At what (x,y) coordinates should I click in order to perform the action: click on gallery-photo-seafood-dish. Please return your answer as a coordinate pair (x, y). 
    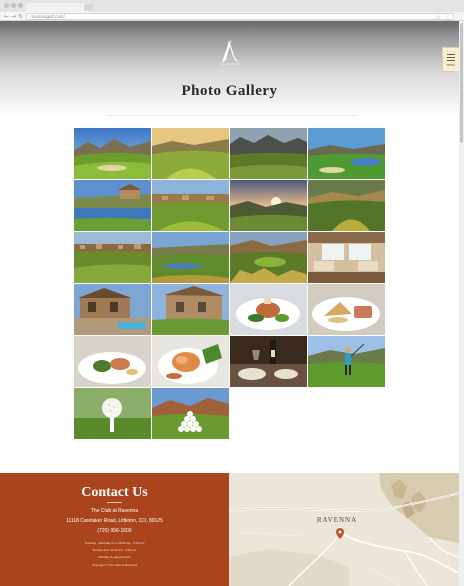
    Looking at the image, I should click on (190, 361).